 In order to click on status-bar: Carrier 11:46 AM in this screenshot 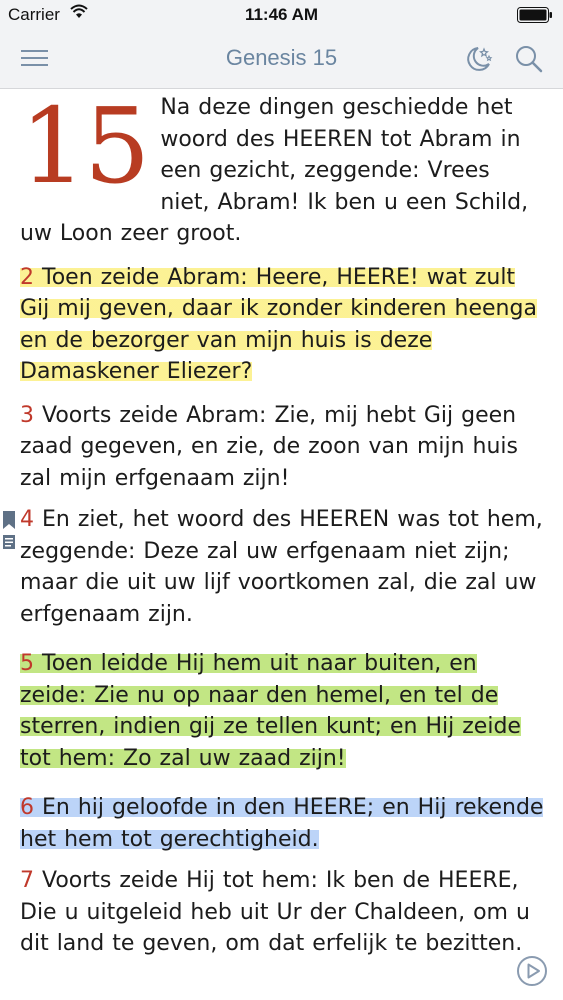, I will do `click(281, 15)`.